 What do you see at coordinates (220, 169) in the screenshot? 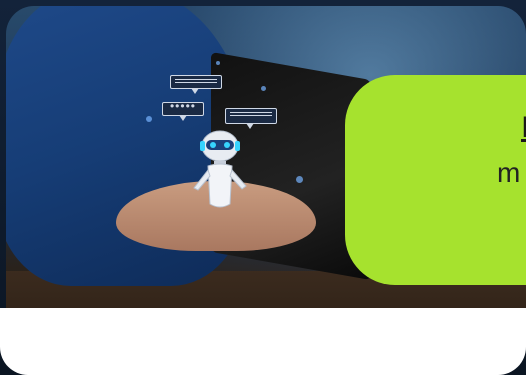
I see `robot-icon` at bounding box center [220, 169].